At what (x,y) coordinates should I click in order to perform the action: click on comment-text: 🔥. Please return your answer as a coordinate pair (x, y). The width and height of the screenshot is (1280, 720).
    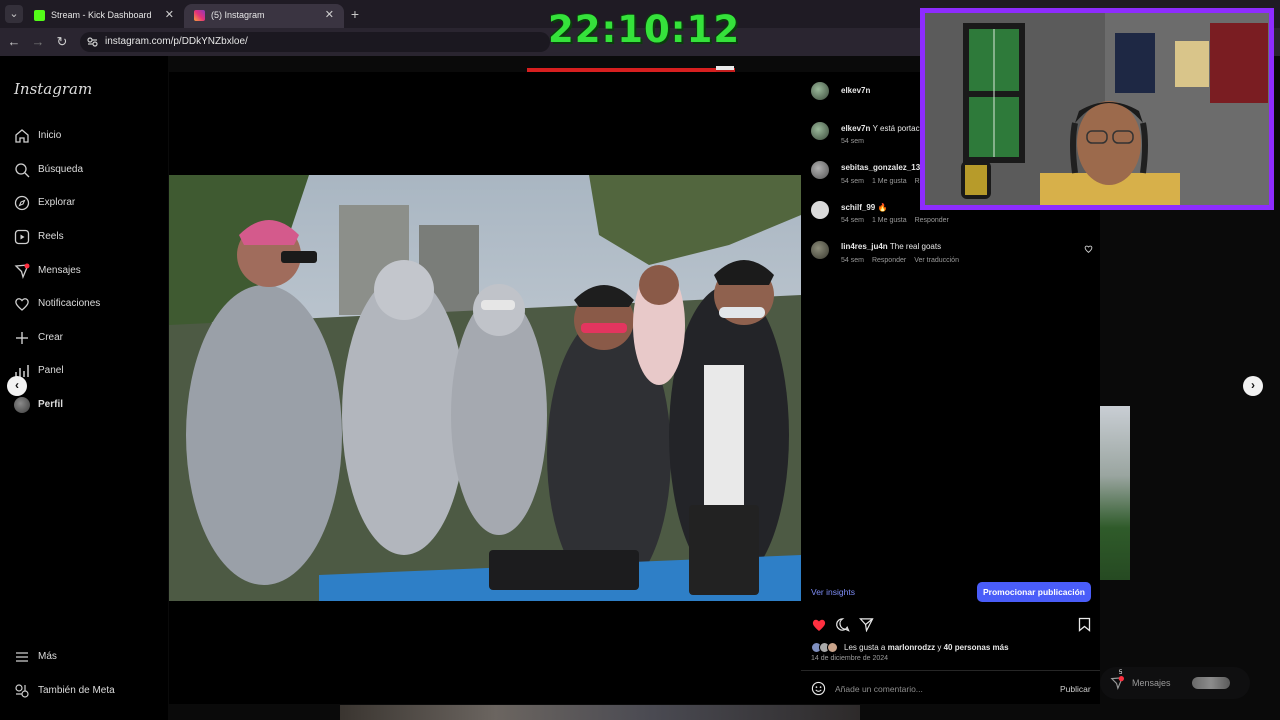
    Looking at the image, I should click on (882, 207).